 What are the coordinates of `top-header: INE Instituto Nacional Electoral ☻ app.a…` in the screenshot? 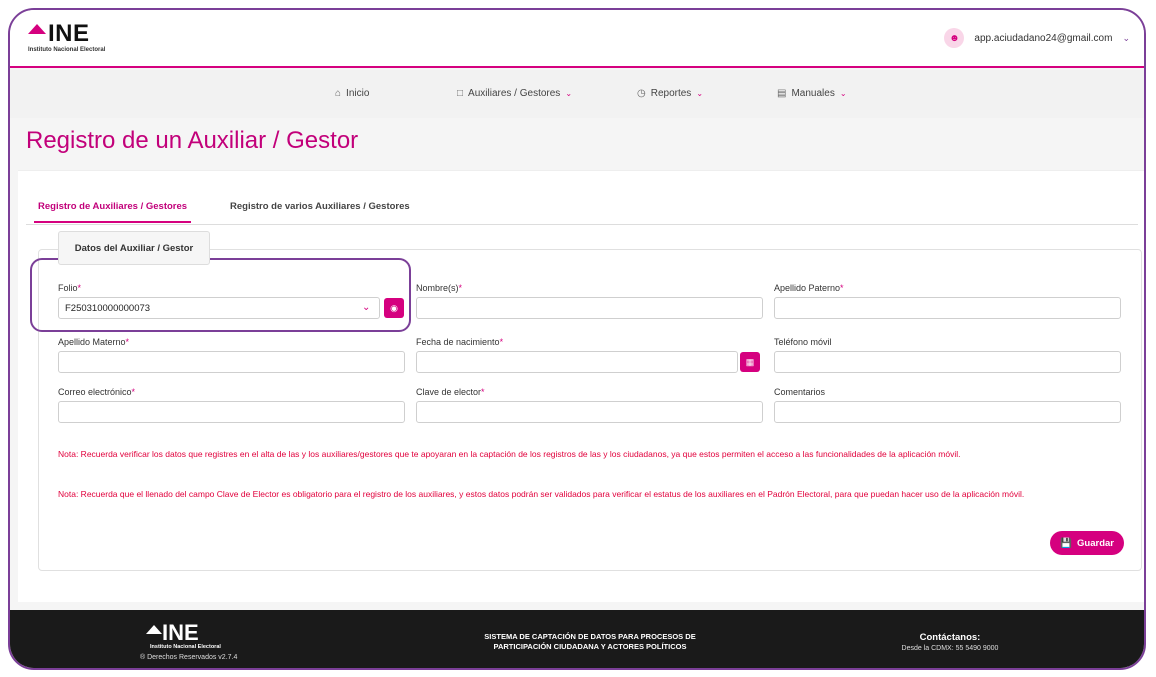 It's located at (577, 39).